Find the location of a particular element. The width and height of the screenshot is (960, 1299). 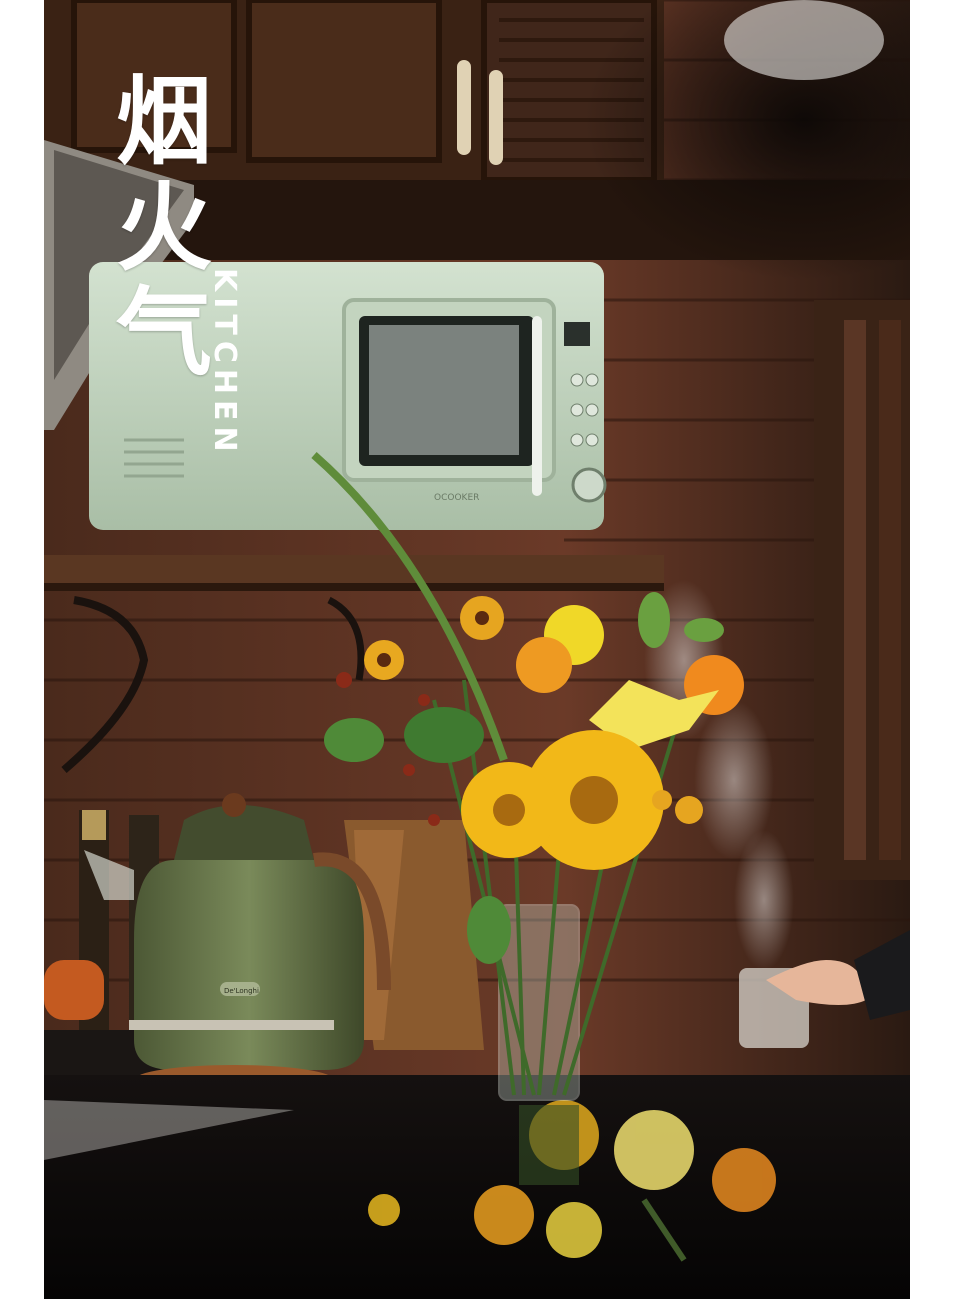

pan is located at coordinates (74, 990).